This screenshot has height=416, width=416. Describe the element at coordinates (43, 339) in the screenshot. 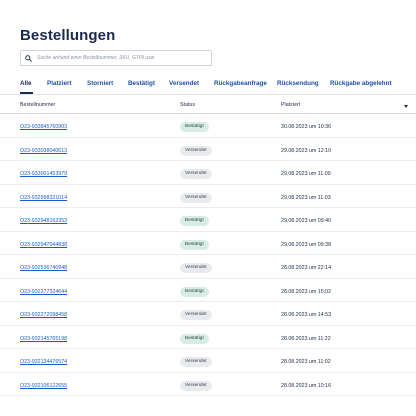

I see `order-number-link: O23-932145765198` at that location.